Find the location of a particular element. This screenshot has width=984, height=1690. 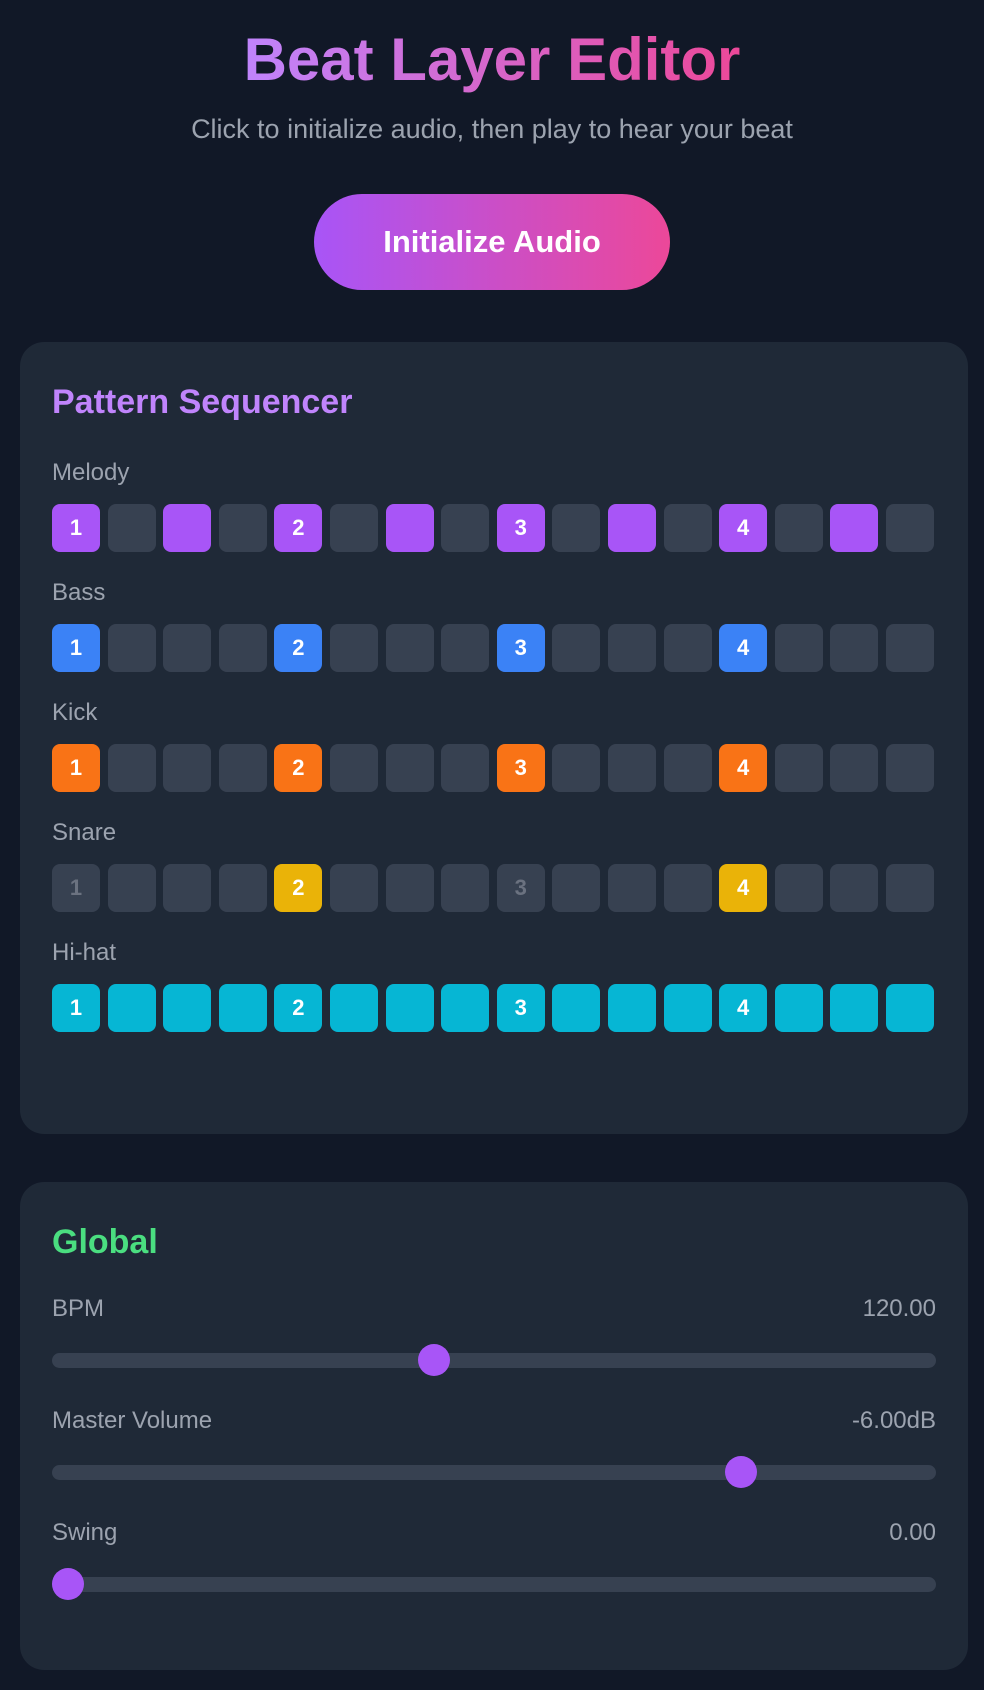

page-title: Beat Layer Editor is located at coordinates (492, 59).